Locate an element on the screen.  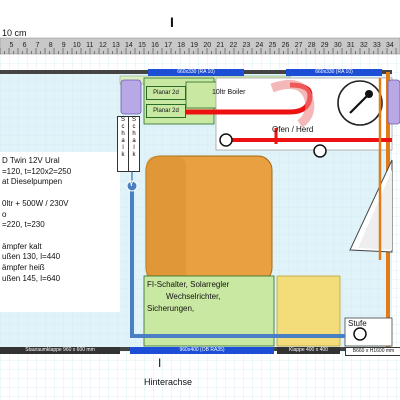
ruler-number: 12 is located at coordinates (102, 45).